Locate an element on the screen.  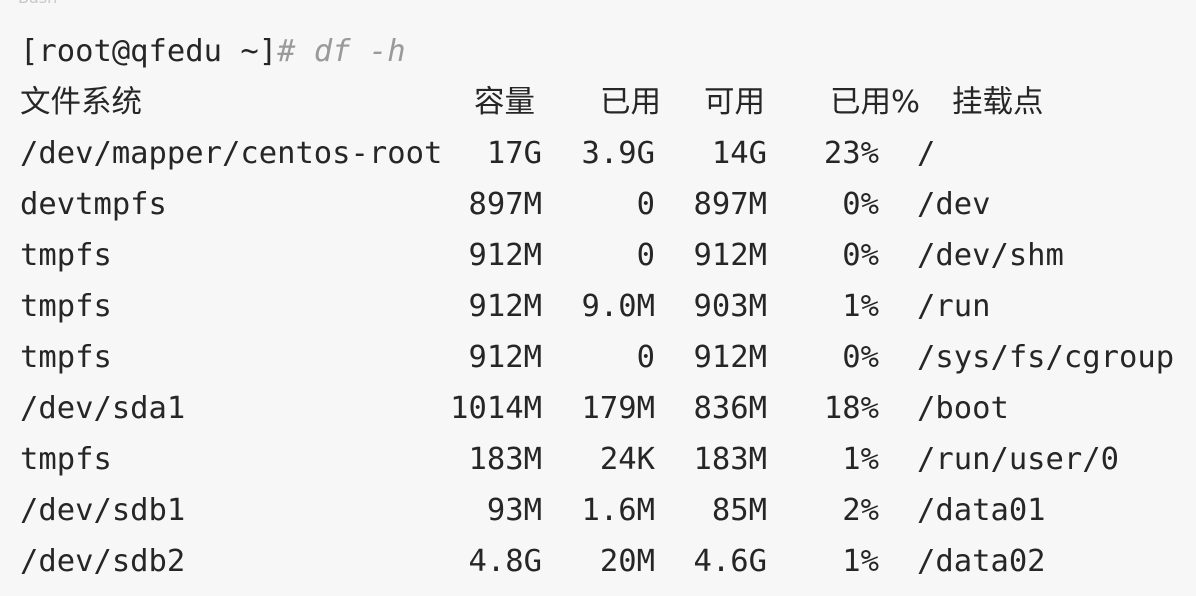
cell-mounted-on: /data01 is located at coordinates (981, 510).